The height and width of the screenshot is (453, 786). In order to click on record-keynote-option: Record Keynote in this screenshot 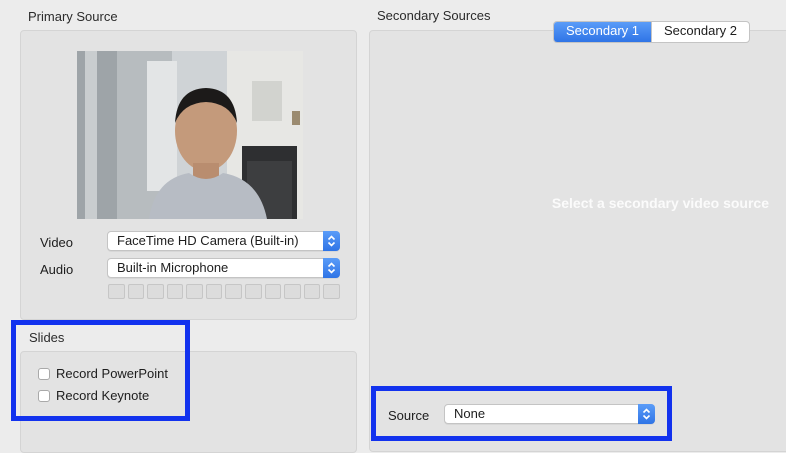, I will do `click(93, 395)`.